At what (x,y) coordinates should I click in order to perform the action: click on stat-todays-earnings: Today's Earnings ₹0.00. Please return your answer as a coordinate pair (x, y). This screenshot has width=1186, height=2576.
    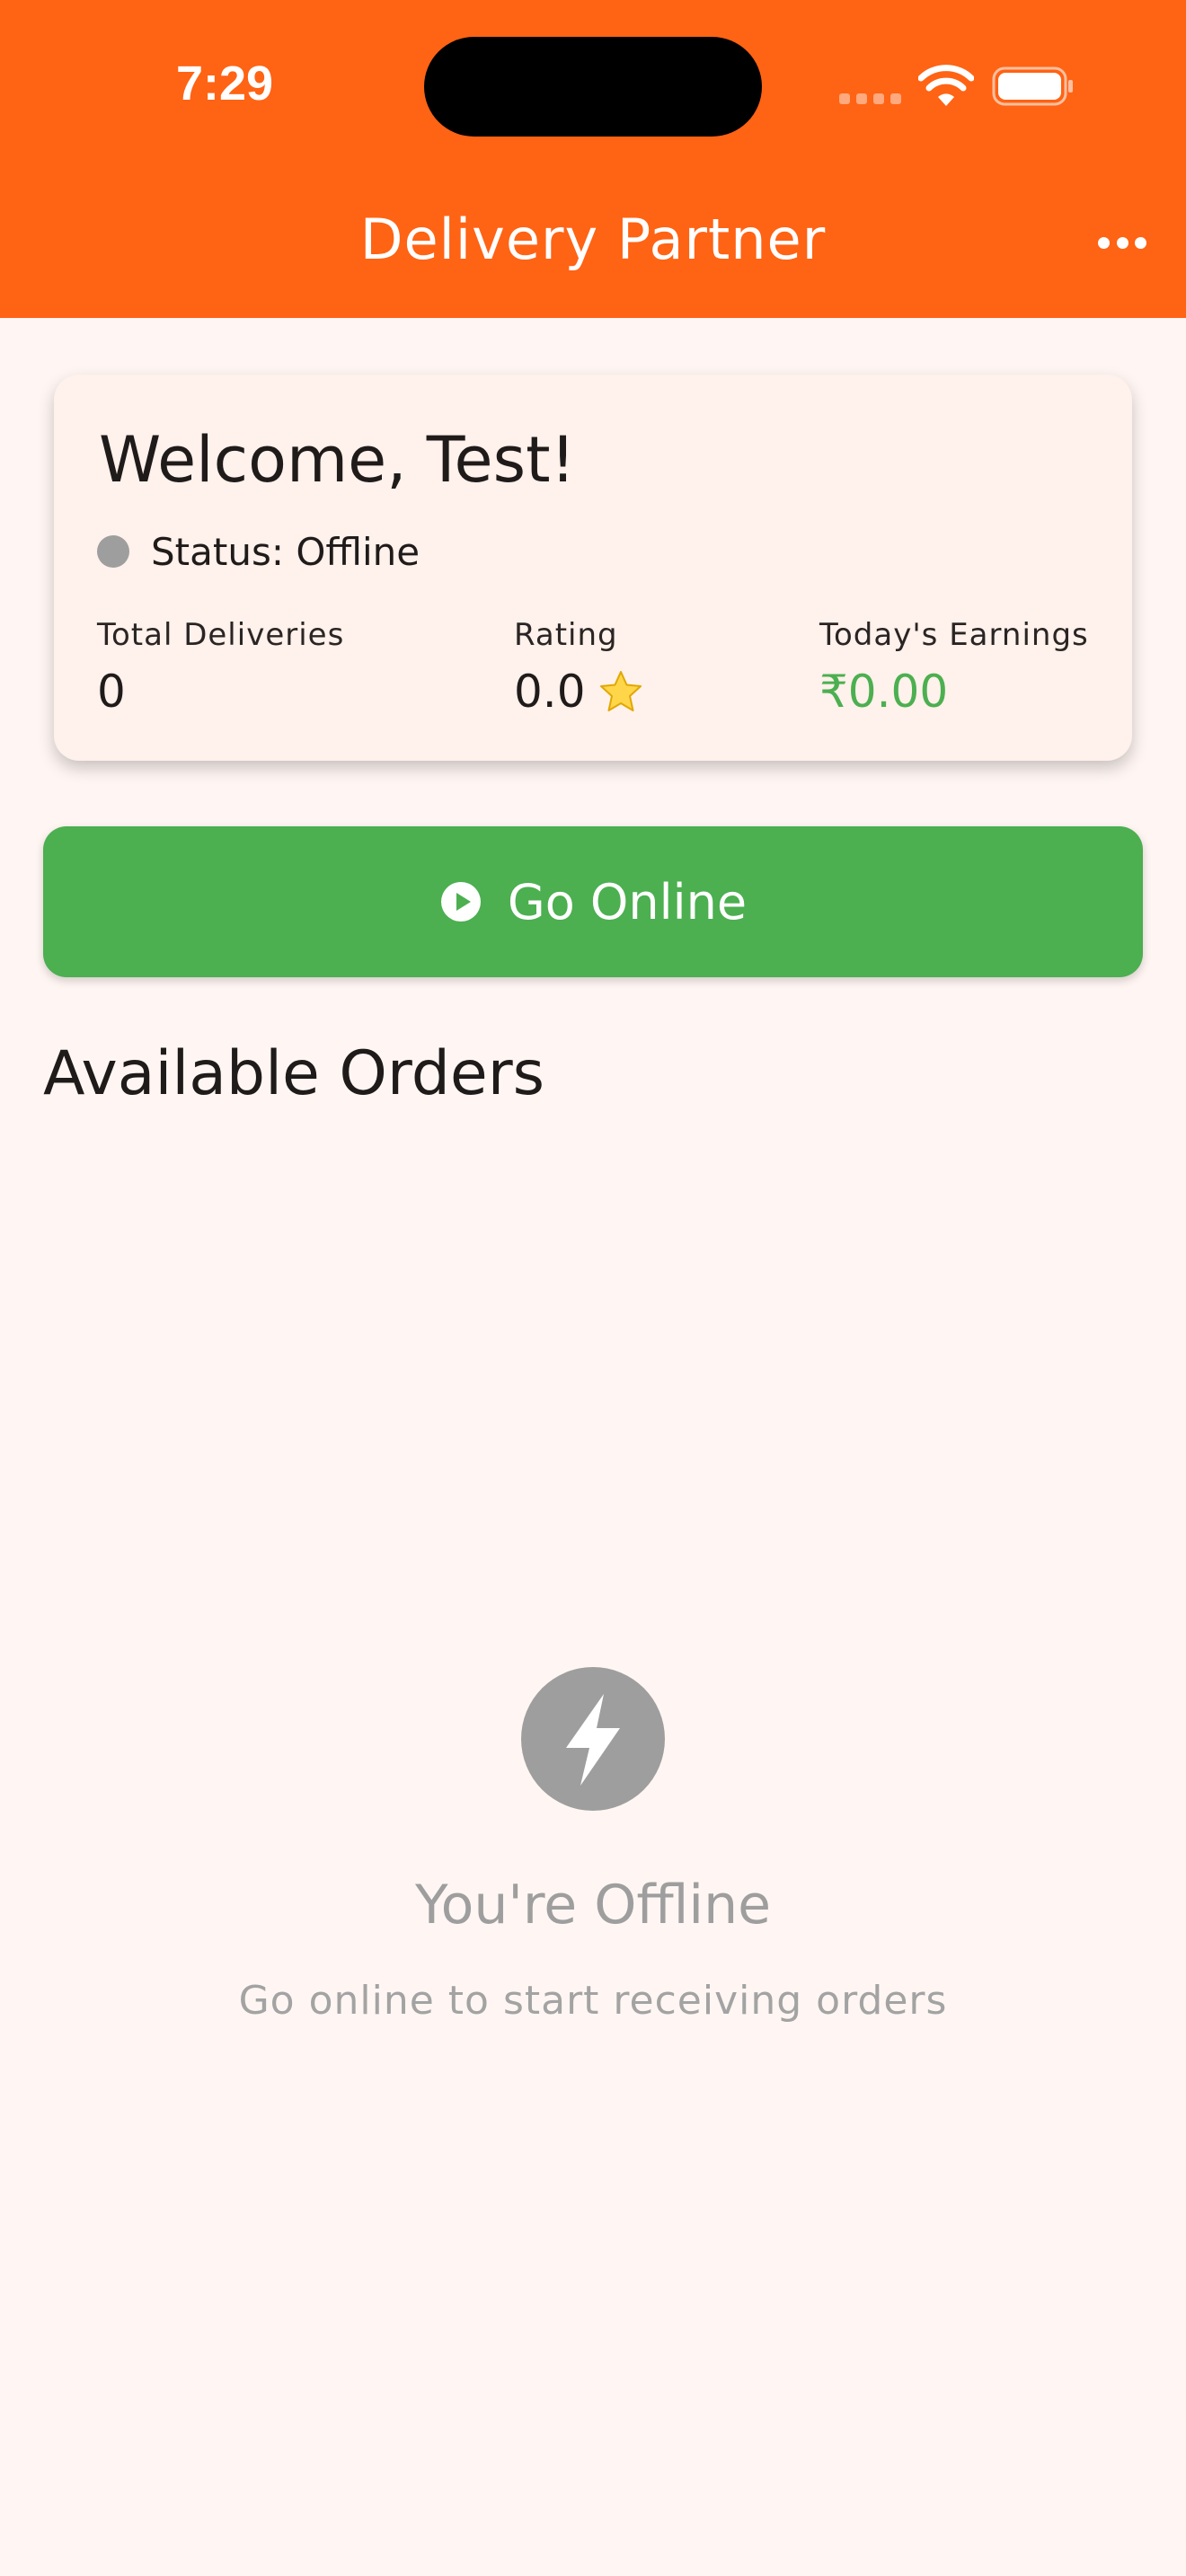
    Looking at the image, I should click on (954, 667).